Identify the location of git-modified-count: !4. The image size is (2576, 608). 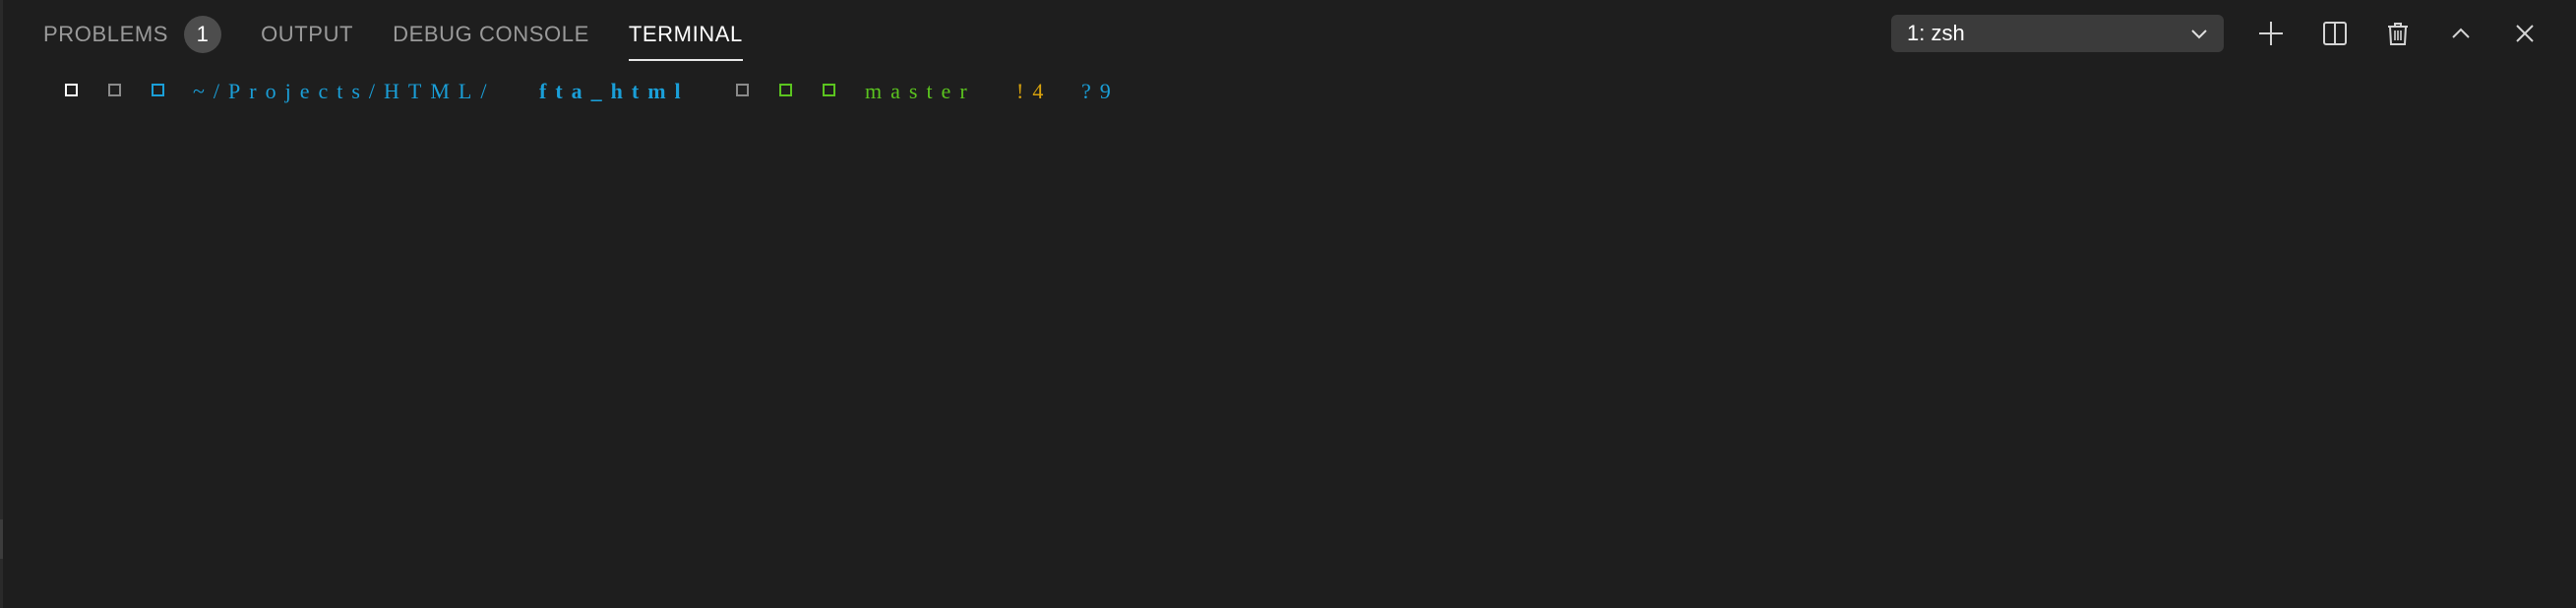
(1034, 91).